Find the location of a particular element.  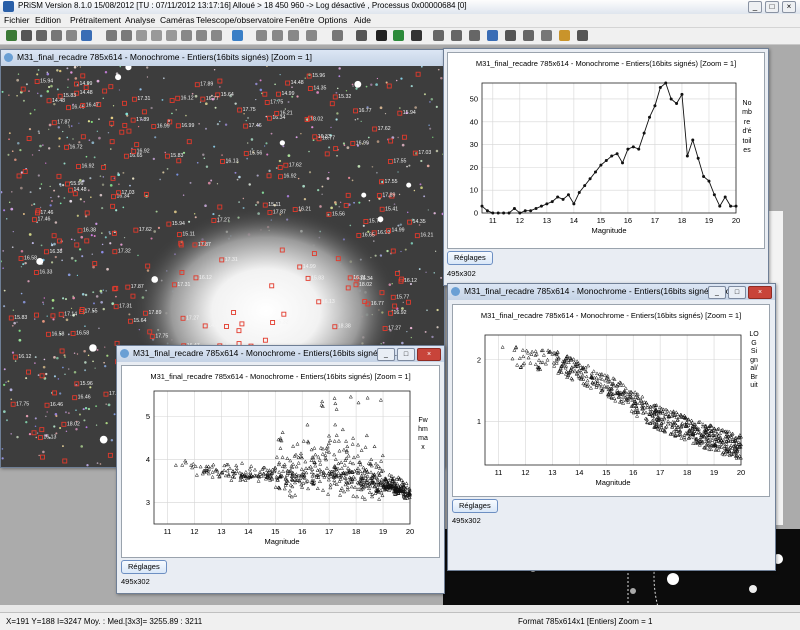

magnitude-label: 14.99 is located at coordinates (398, 231).